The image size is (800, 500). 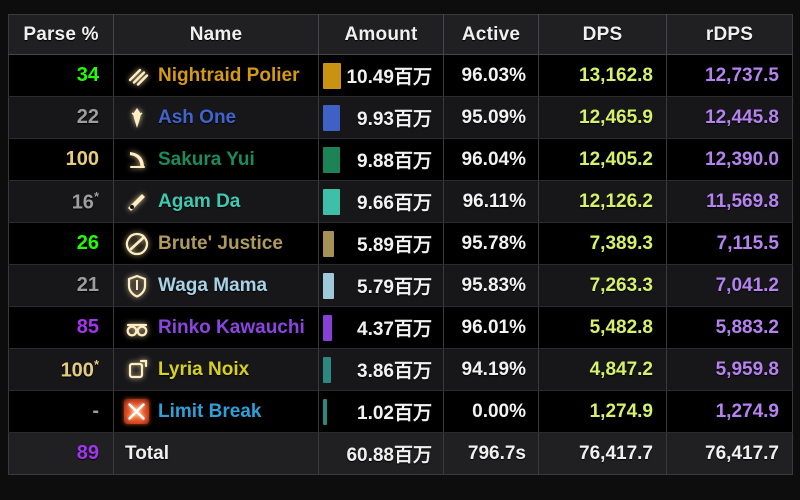 I want to click on cell-rdps: 5,883.2, so click(x=729, y=327).